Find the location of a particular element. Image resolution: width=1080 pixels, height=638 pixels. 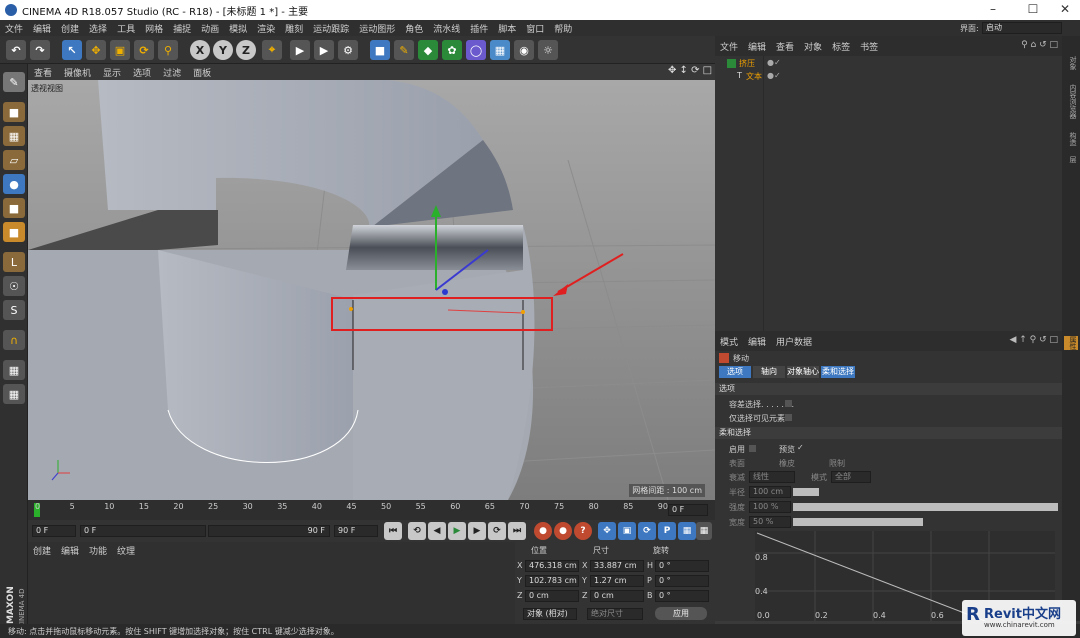

magnet-icon: ∩ is located at coordinates (14, 340).